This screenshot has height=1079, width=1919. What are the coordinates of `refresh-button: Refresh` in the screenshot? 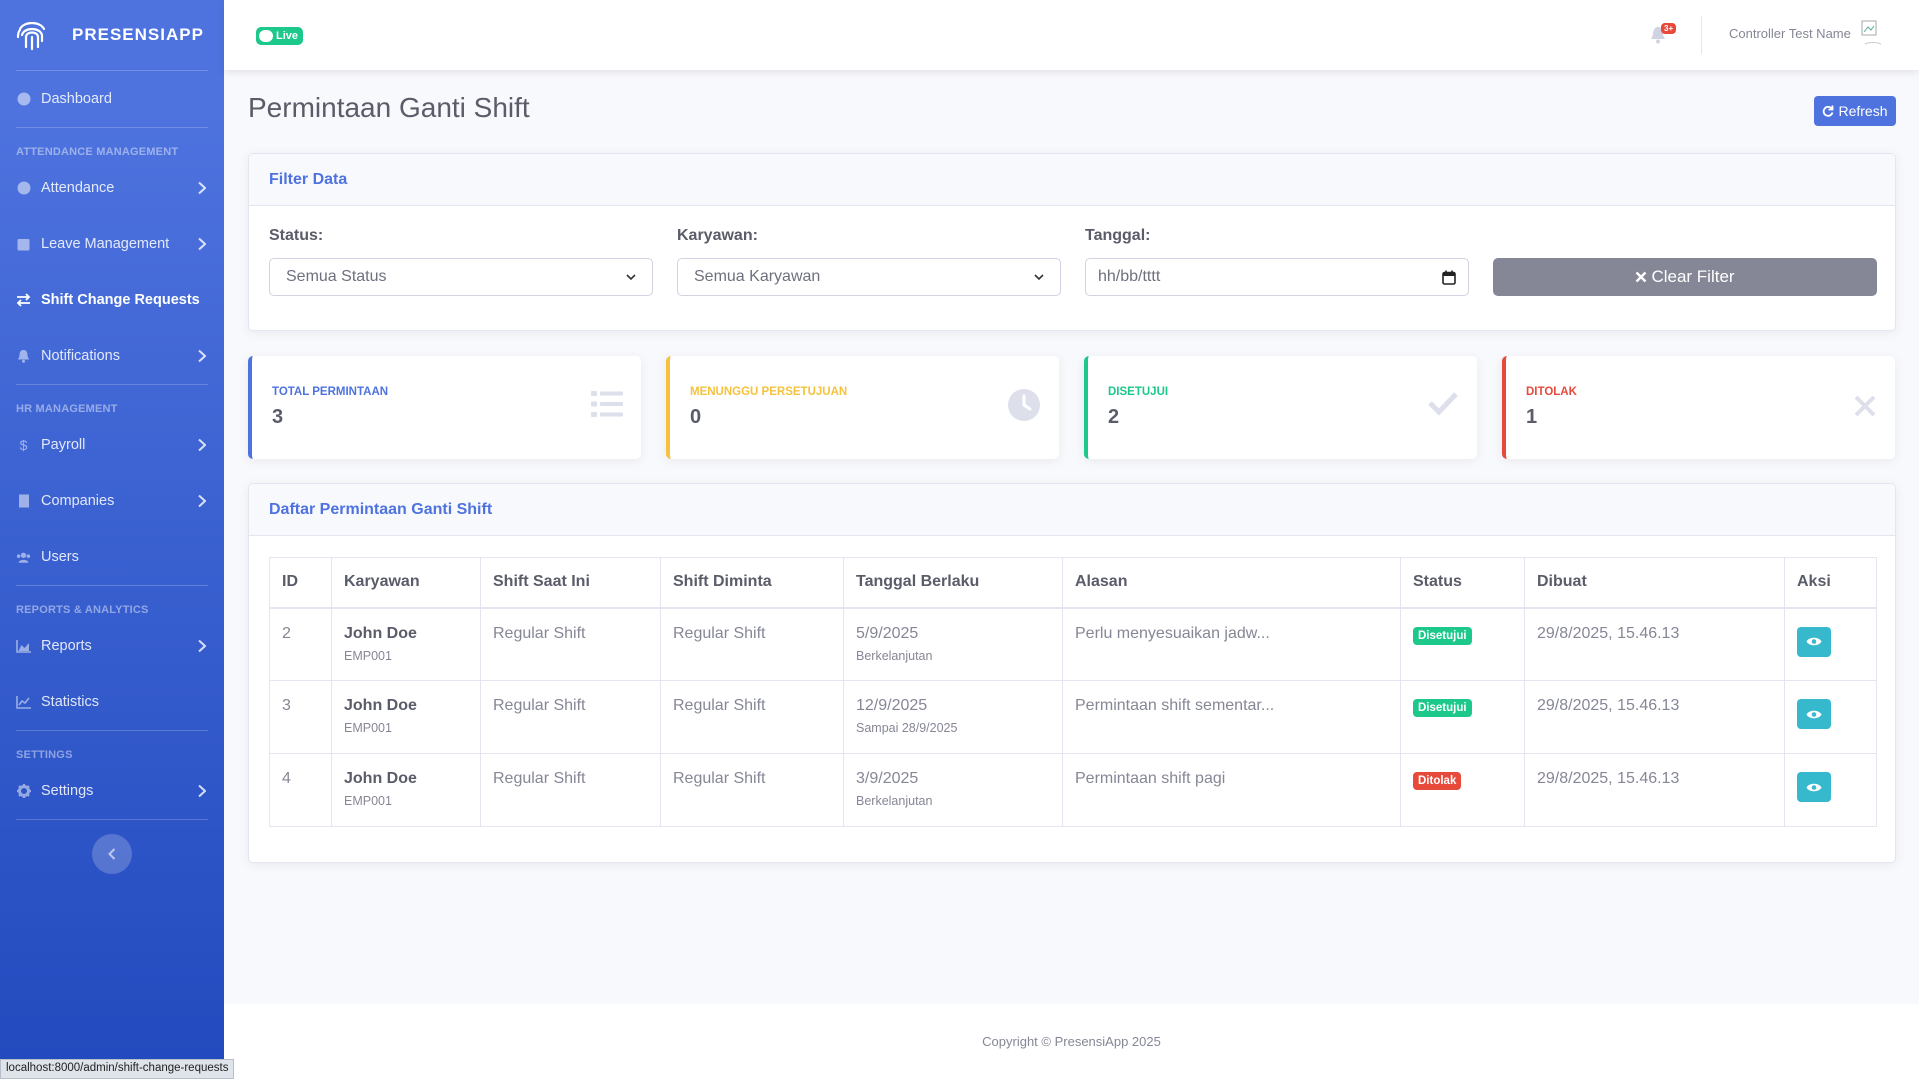 It's located at (1855, 111).